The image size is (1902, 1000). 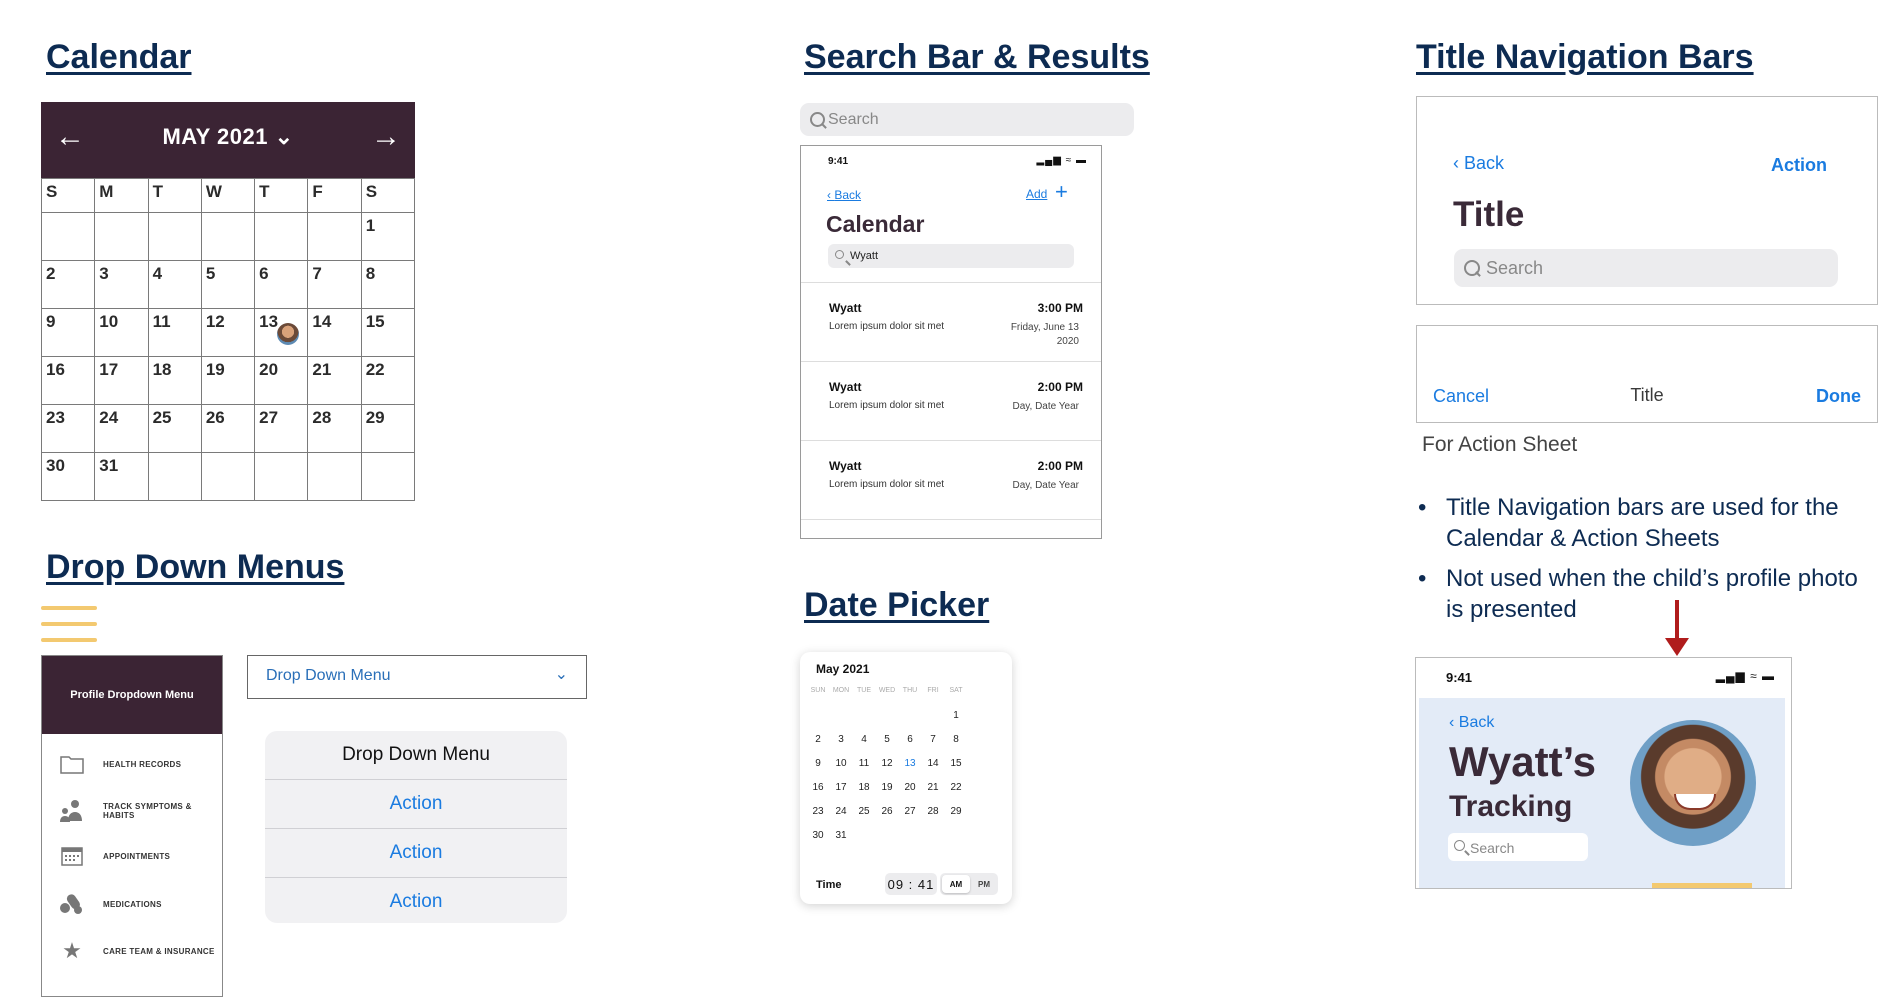 What do you see at coordinates (174, 332) in the screenshot?
I see `calendar-day: 11` at bounding box center [174, 332].